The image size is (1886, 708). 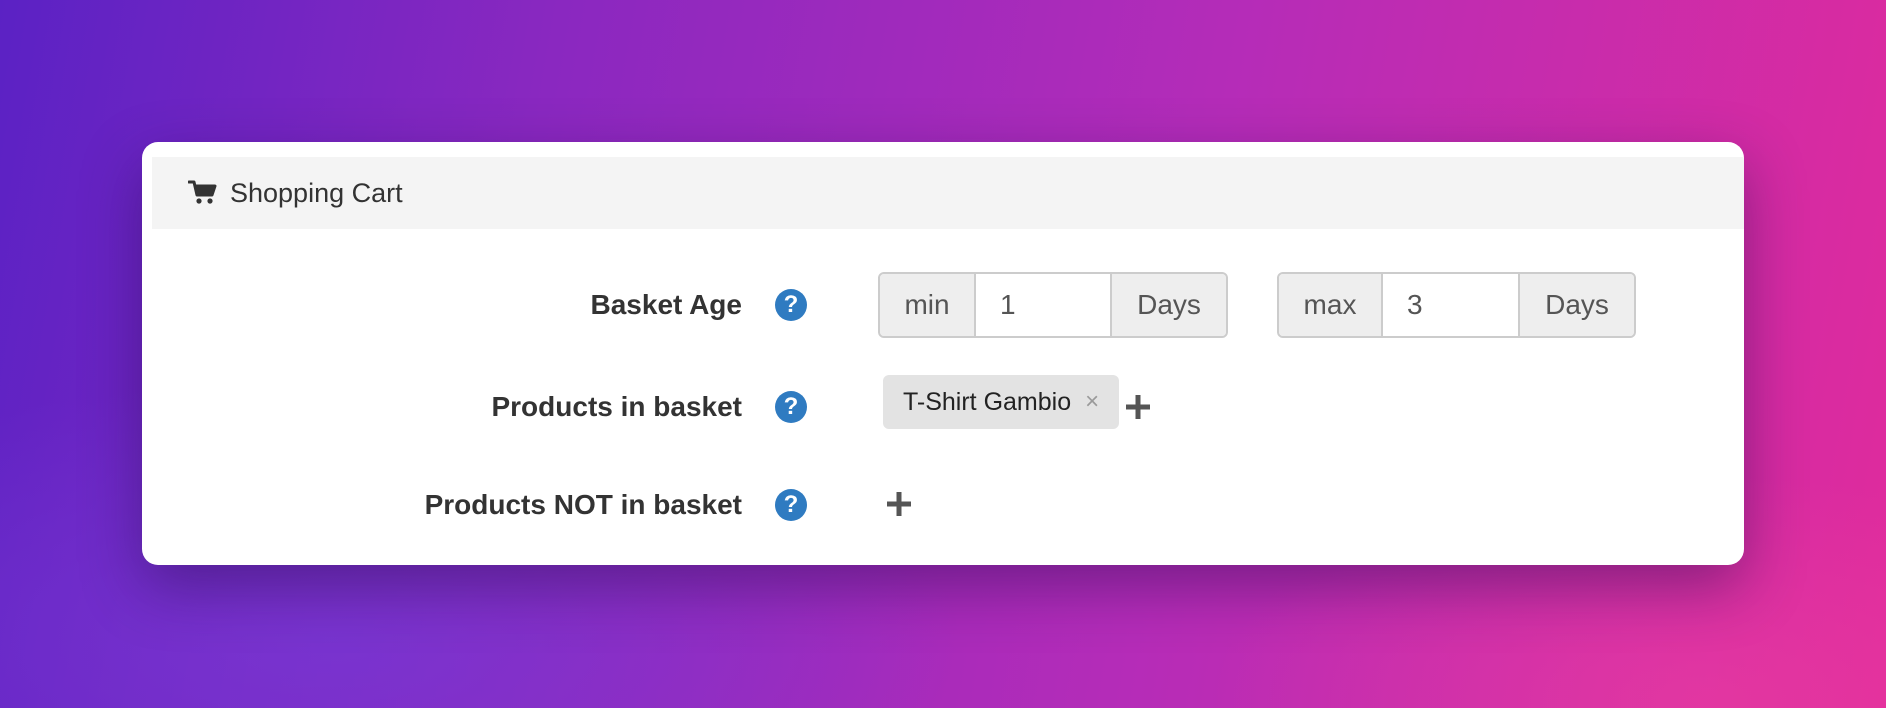 What do you see at coordinates (203, 193) in the screenshot?
I see `shopping-cart-icon` at bounding box center [203, 193].